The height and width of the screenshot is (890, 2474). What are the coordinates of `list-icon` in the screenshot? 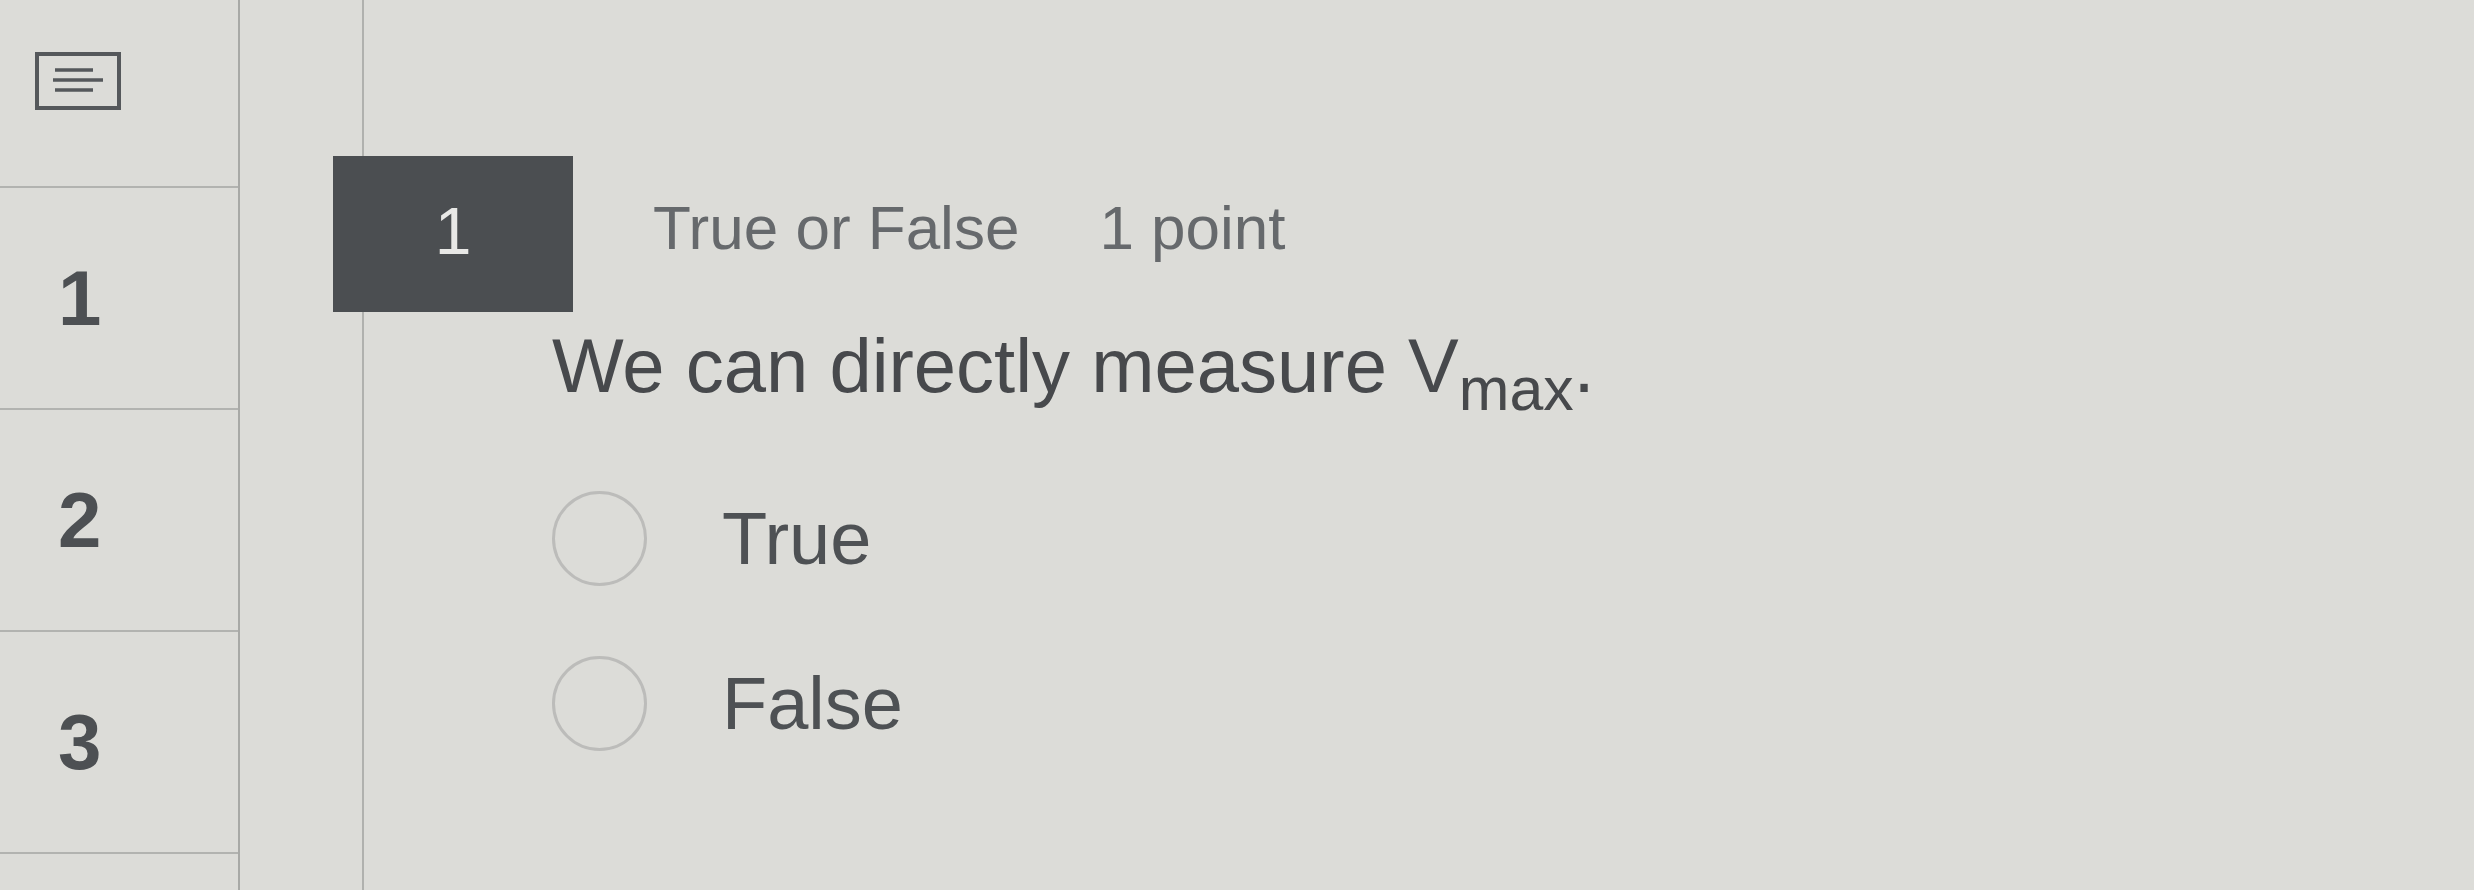 It's located at (78, 81).